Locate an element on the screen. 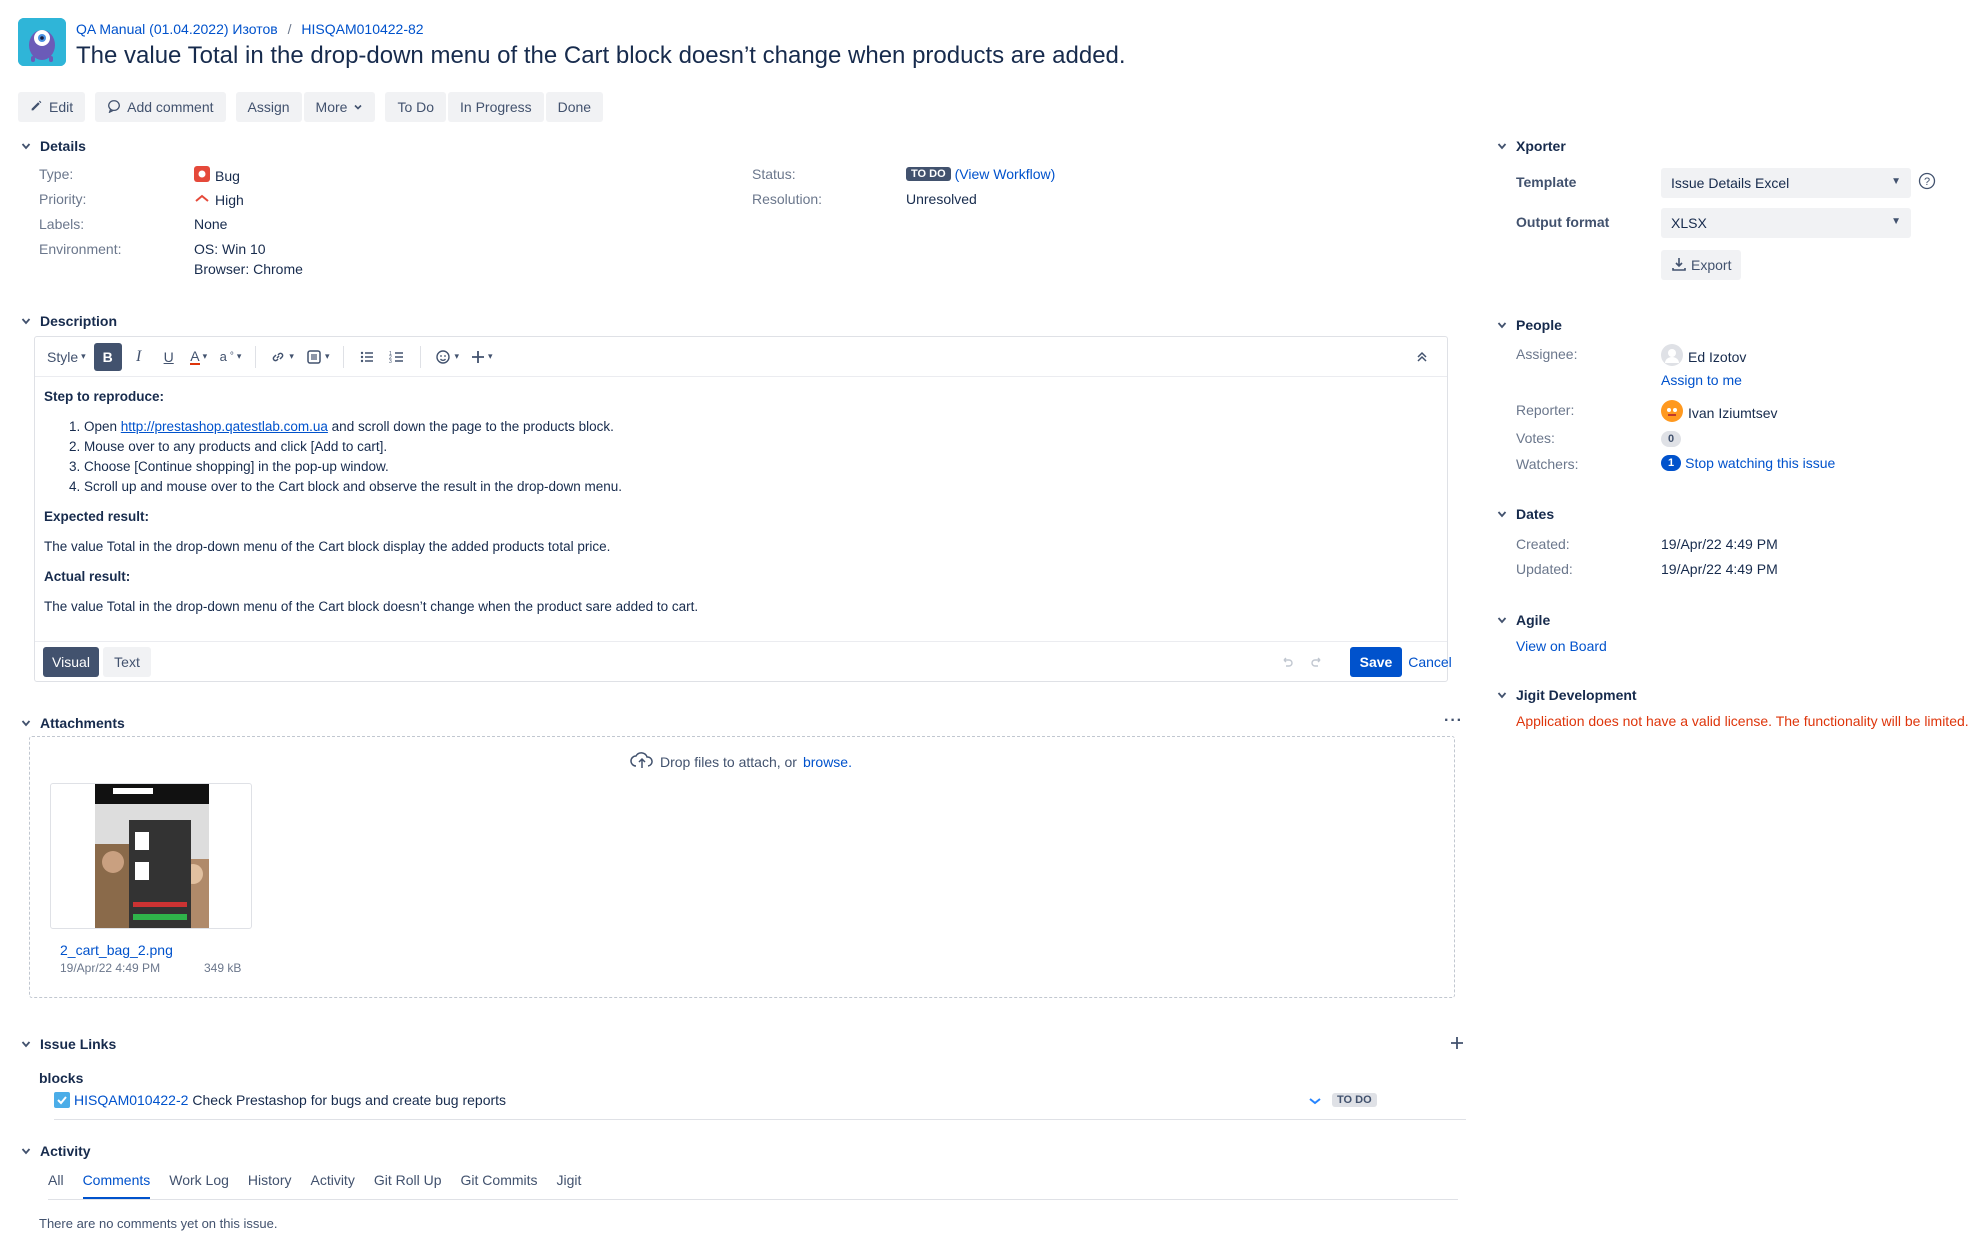 This screenshot has height=1234, width=1972. tab-activity: Activity is located at coordinates (332, 1185).